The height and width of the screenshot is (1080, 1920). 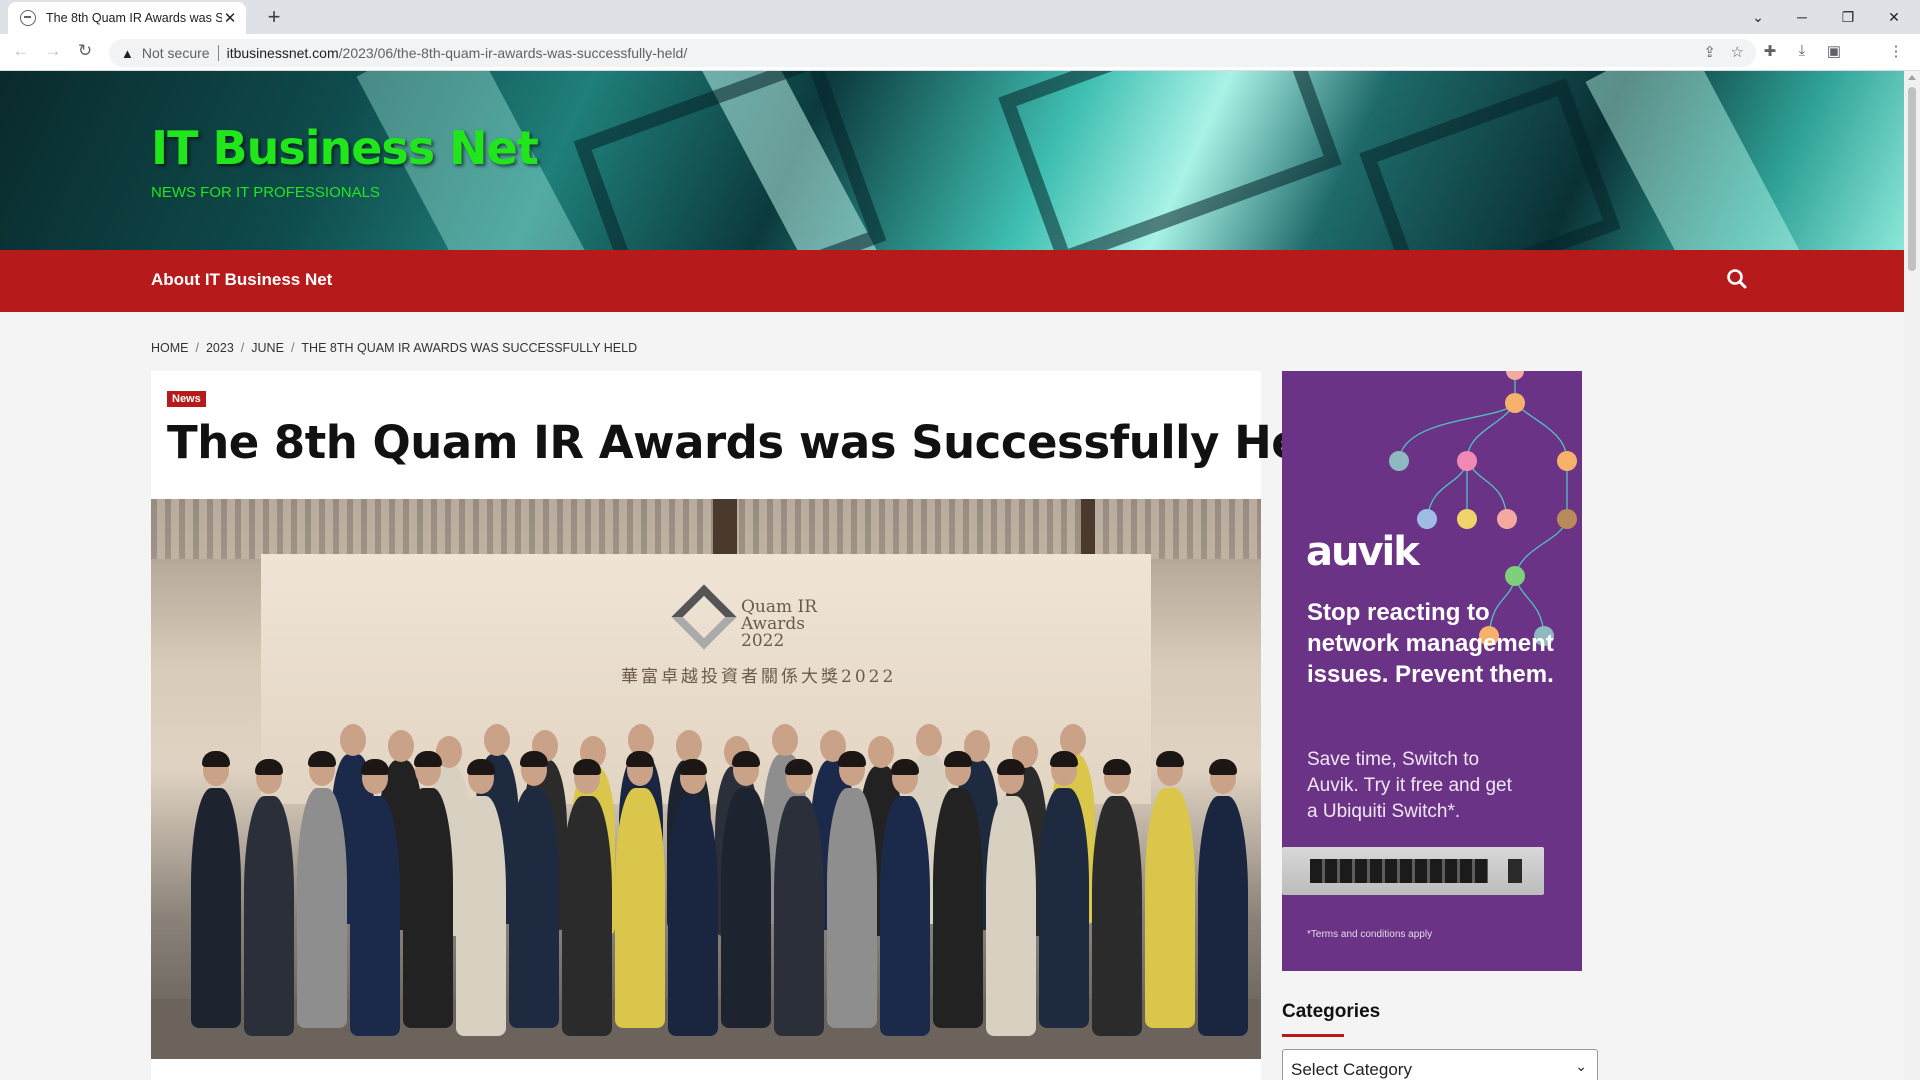 I want to click on category-badge: News, so click(x=186, y=399).